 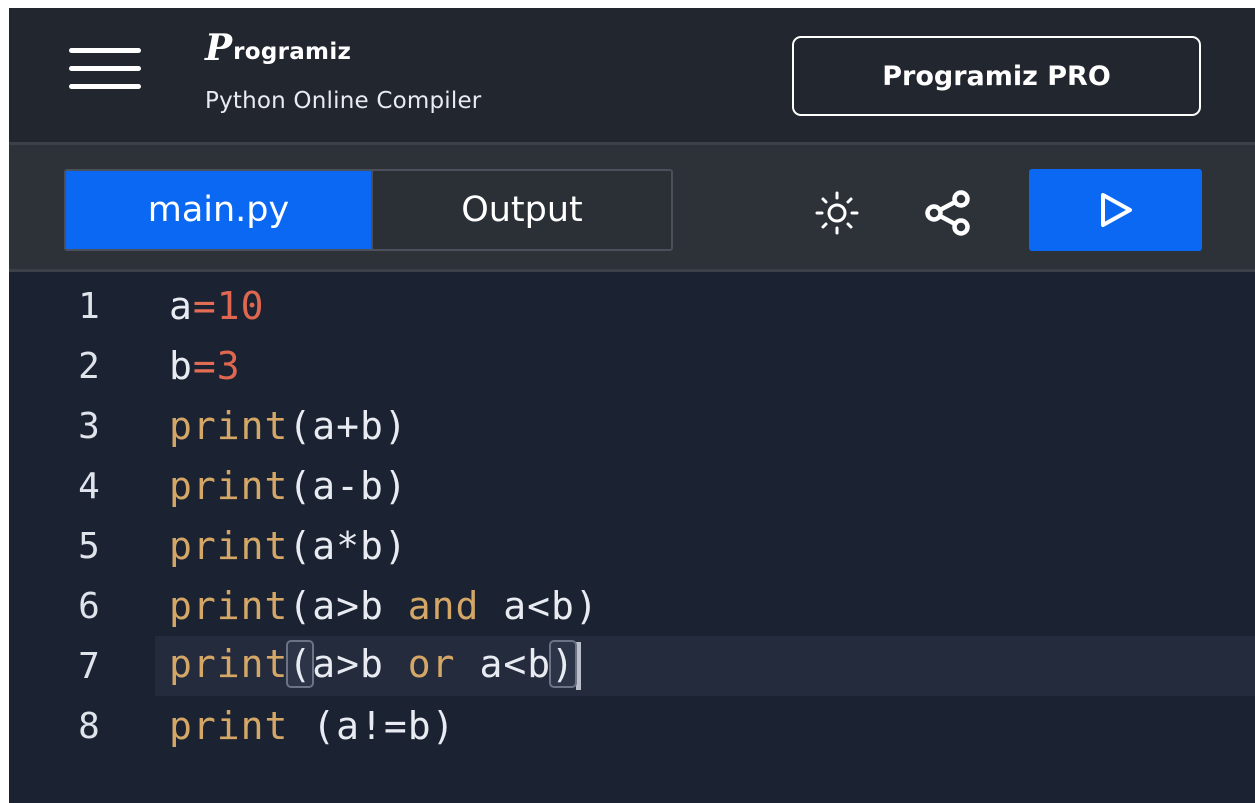 I want to click on line-code: print (a!=b), so click(x=312, y=726).